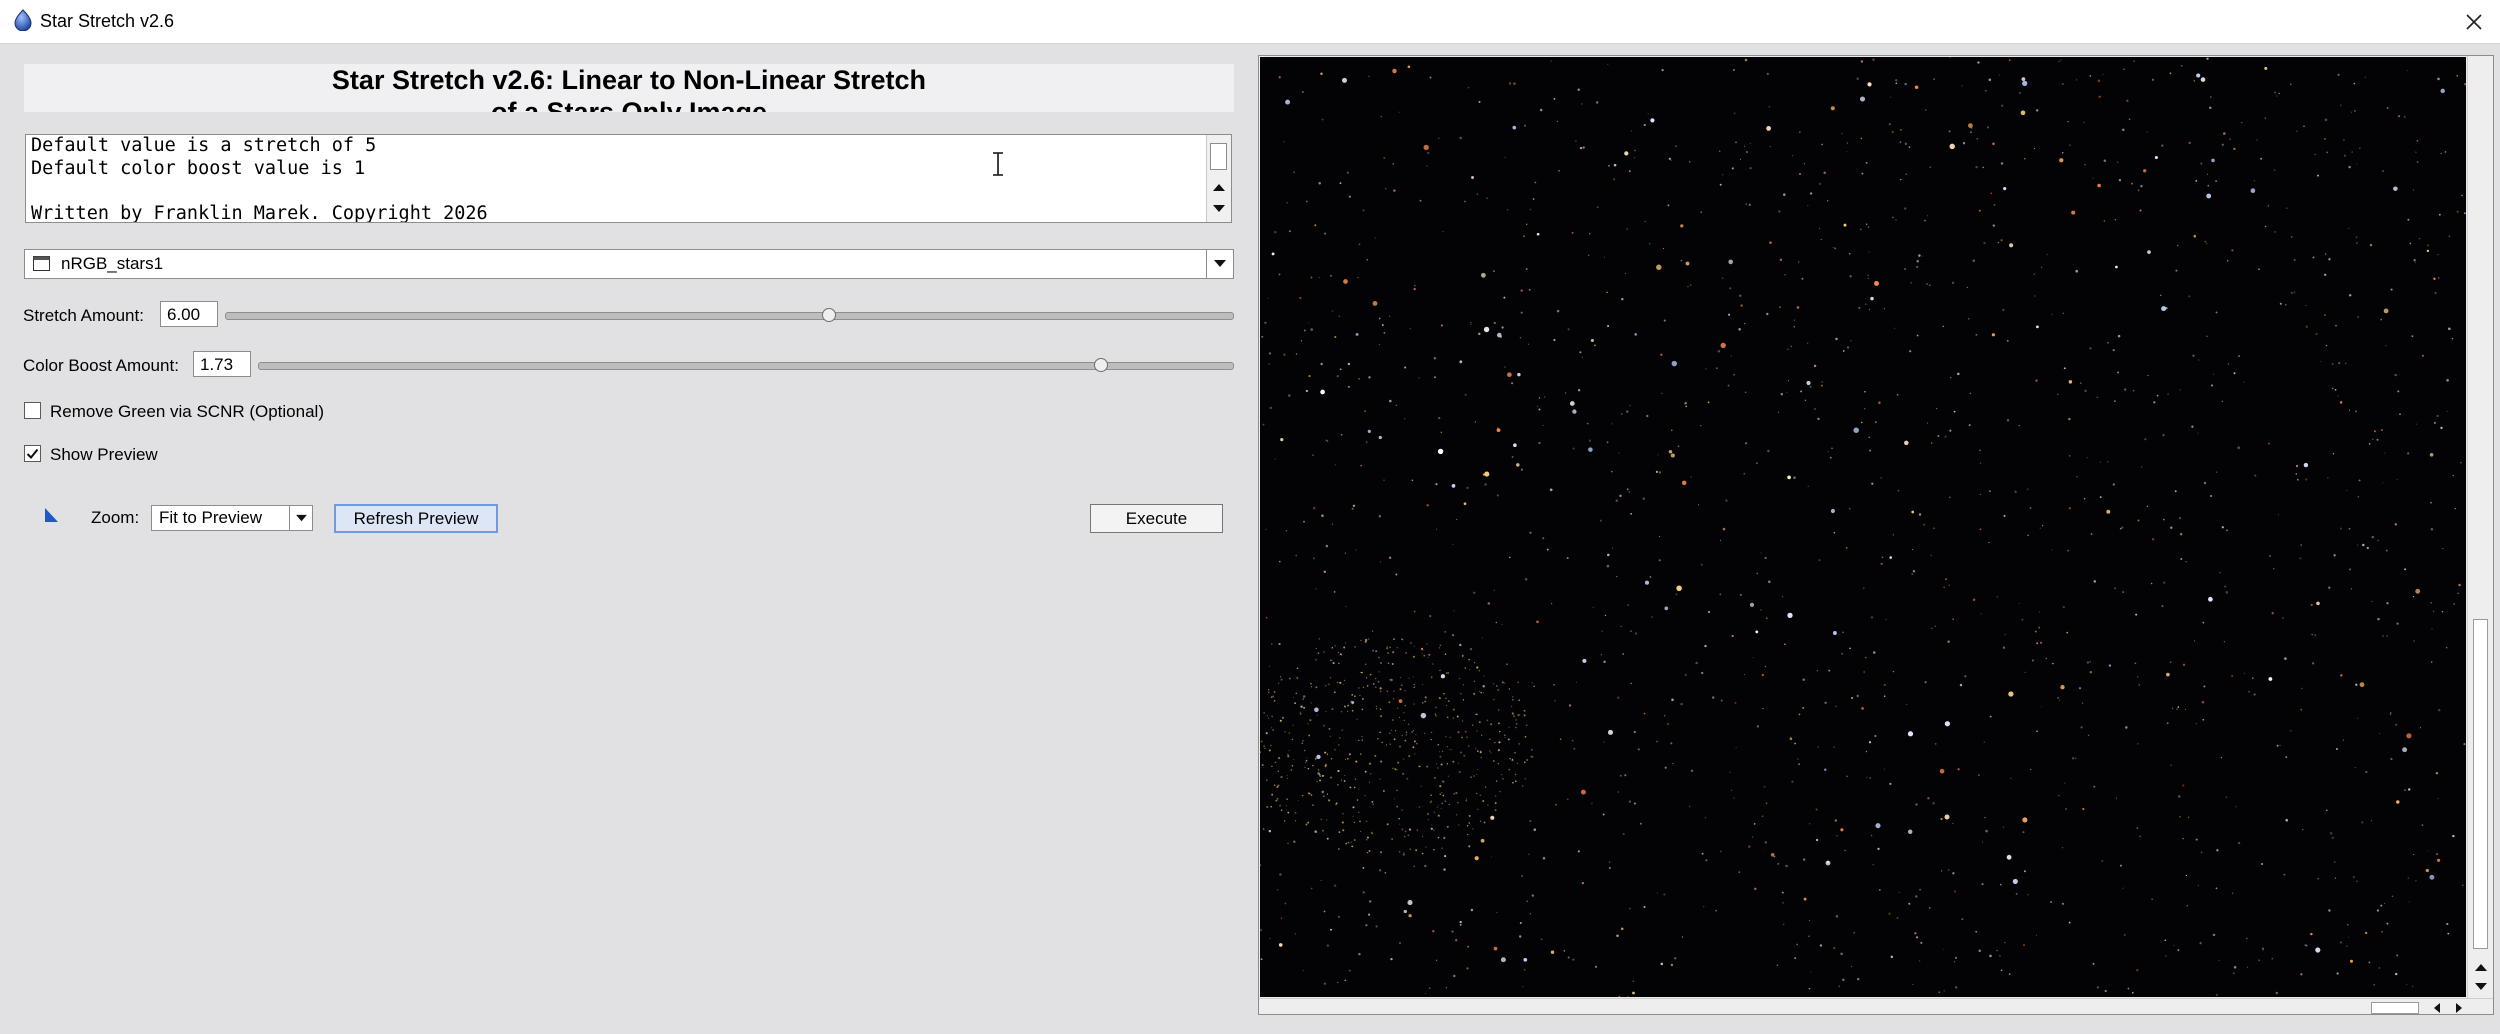 The image size is (2500, 1034). I want to click on stretch-amount-label: Stretch Amount:, so click(83, 315).